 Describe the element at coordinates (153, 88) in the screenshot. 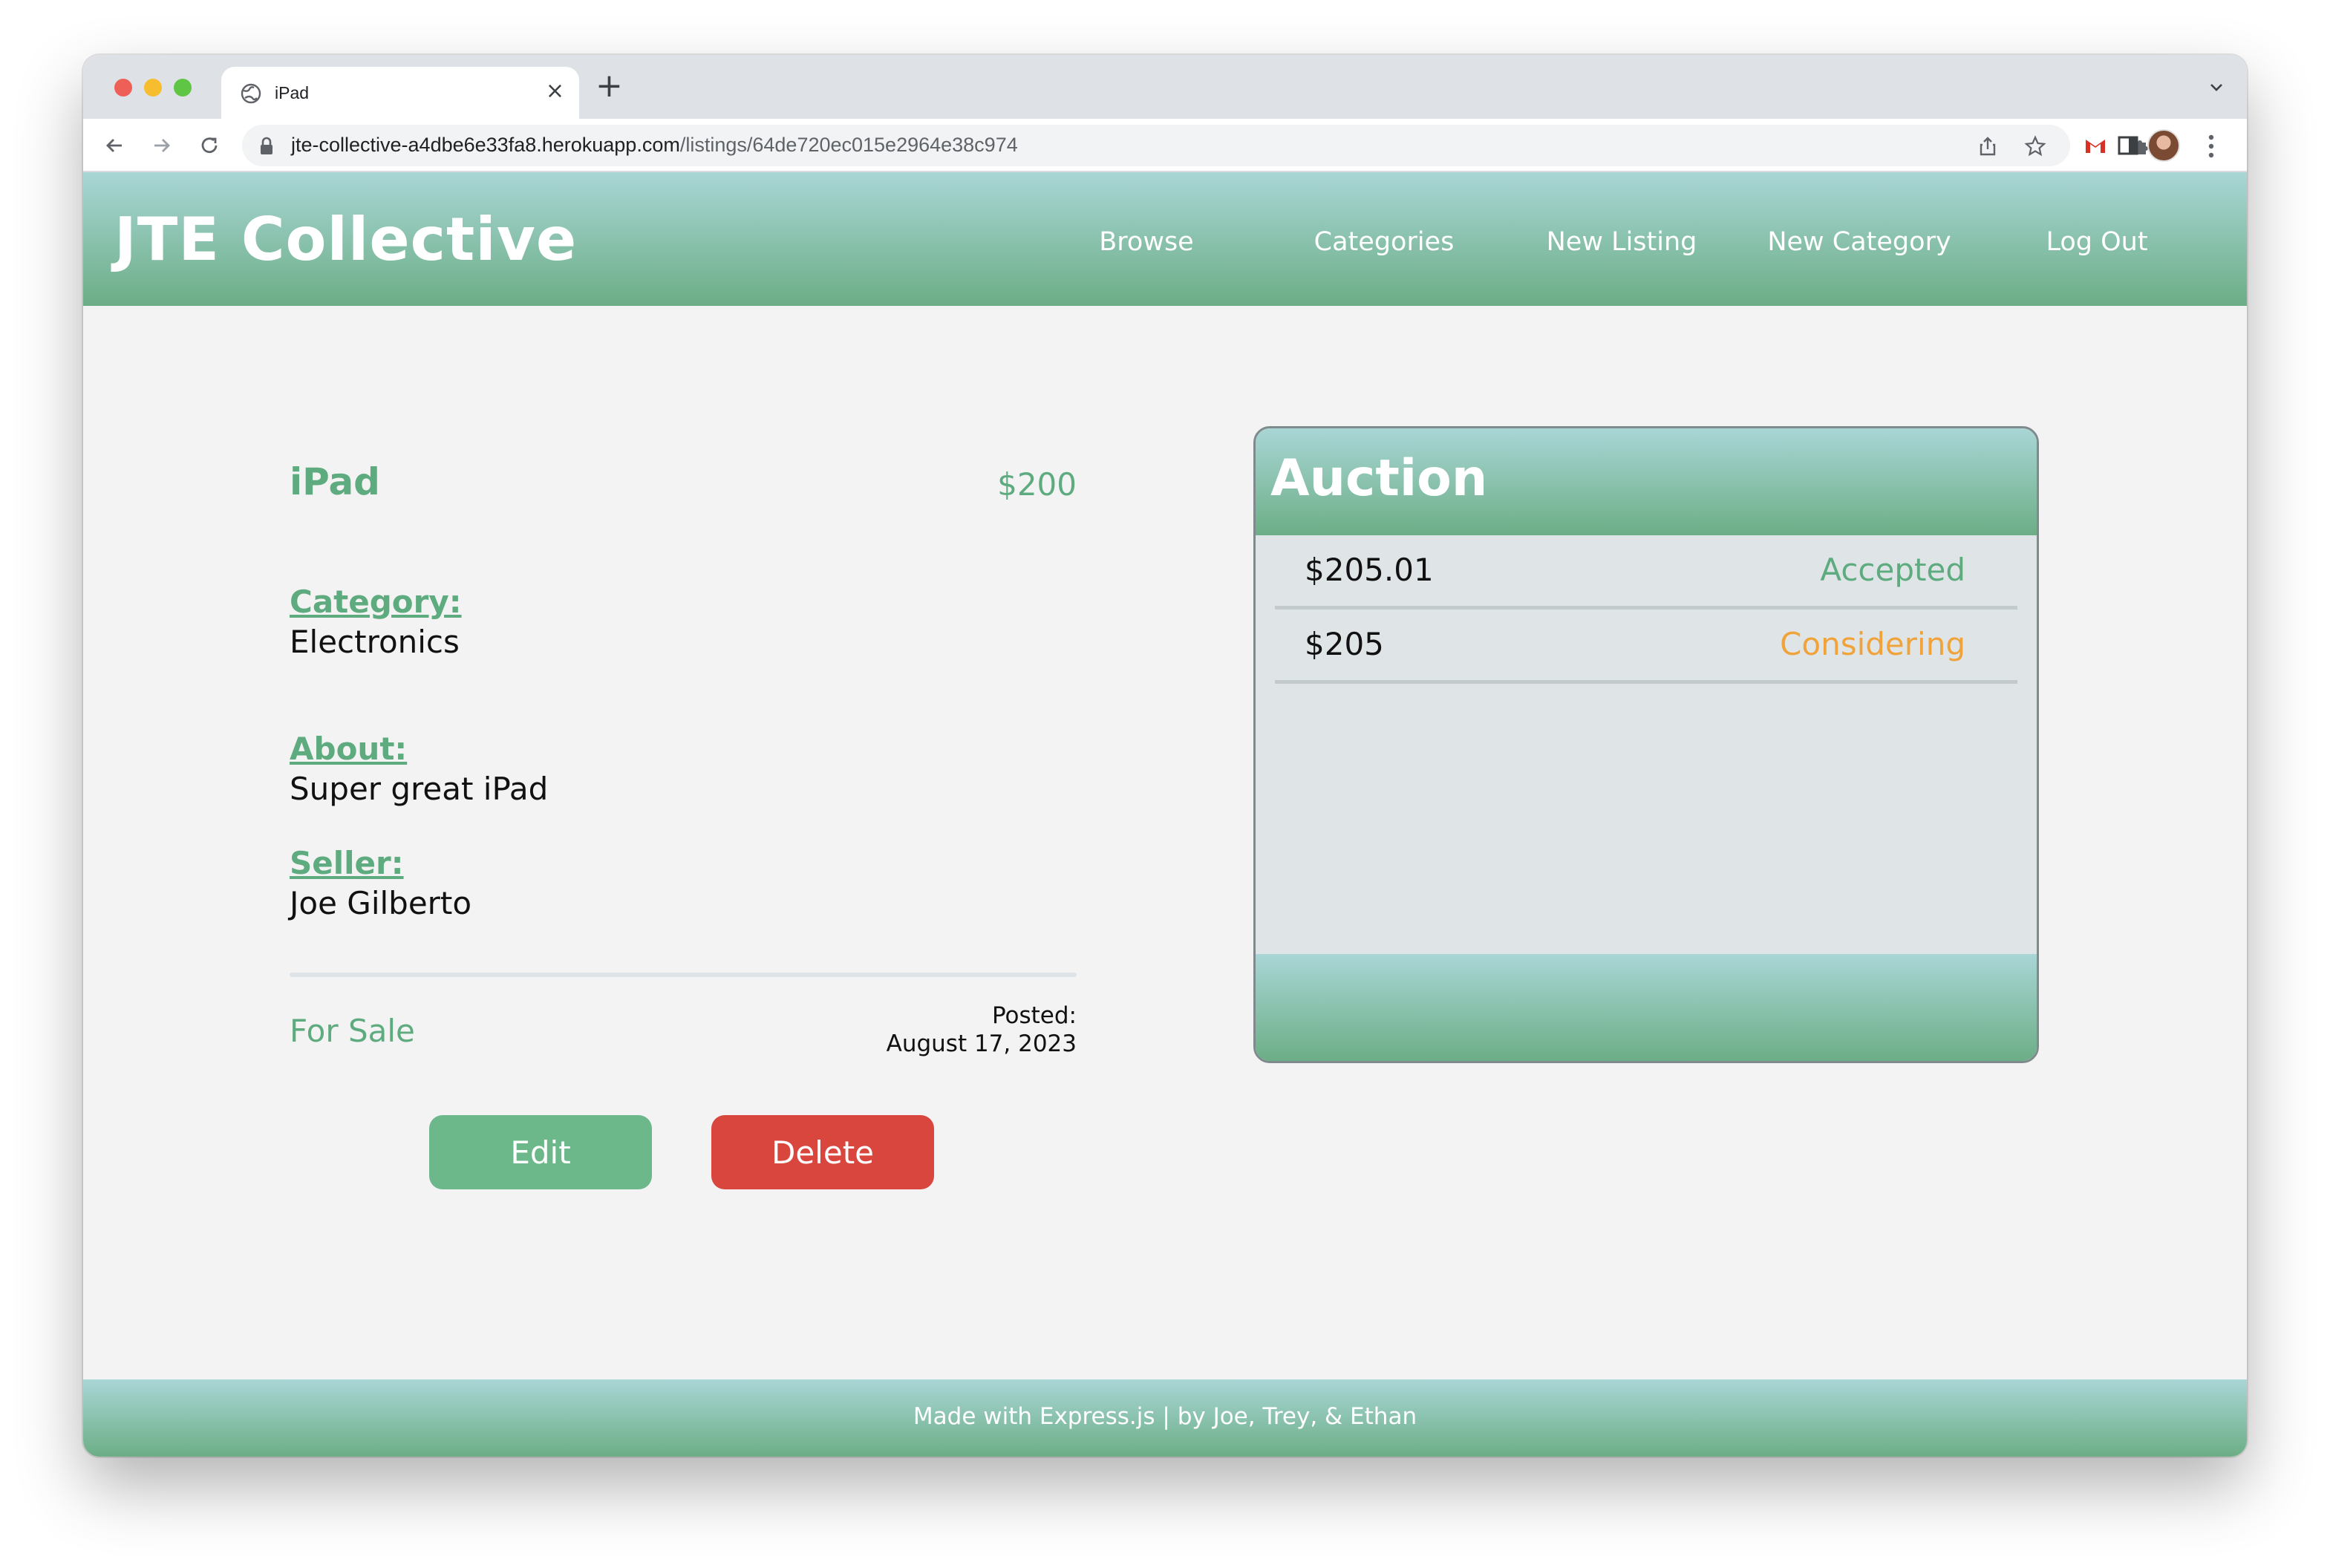

I see `minimize-window-button` at that location.